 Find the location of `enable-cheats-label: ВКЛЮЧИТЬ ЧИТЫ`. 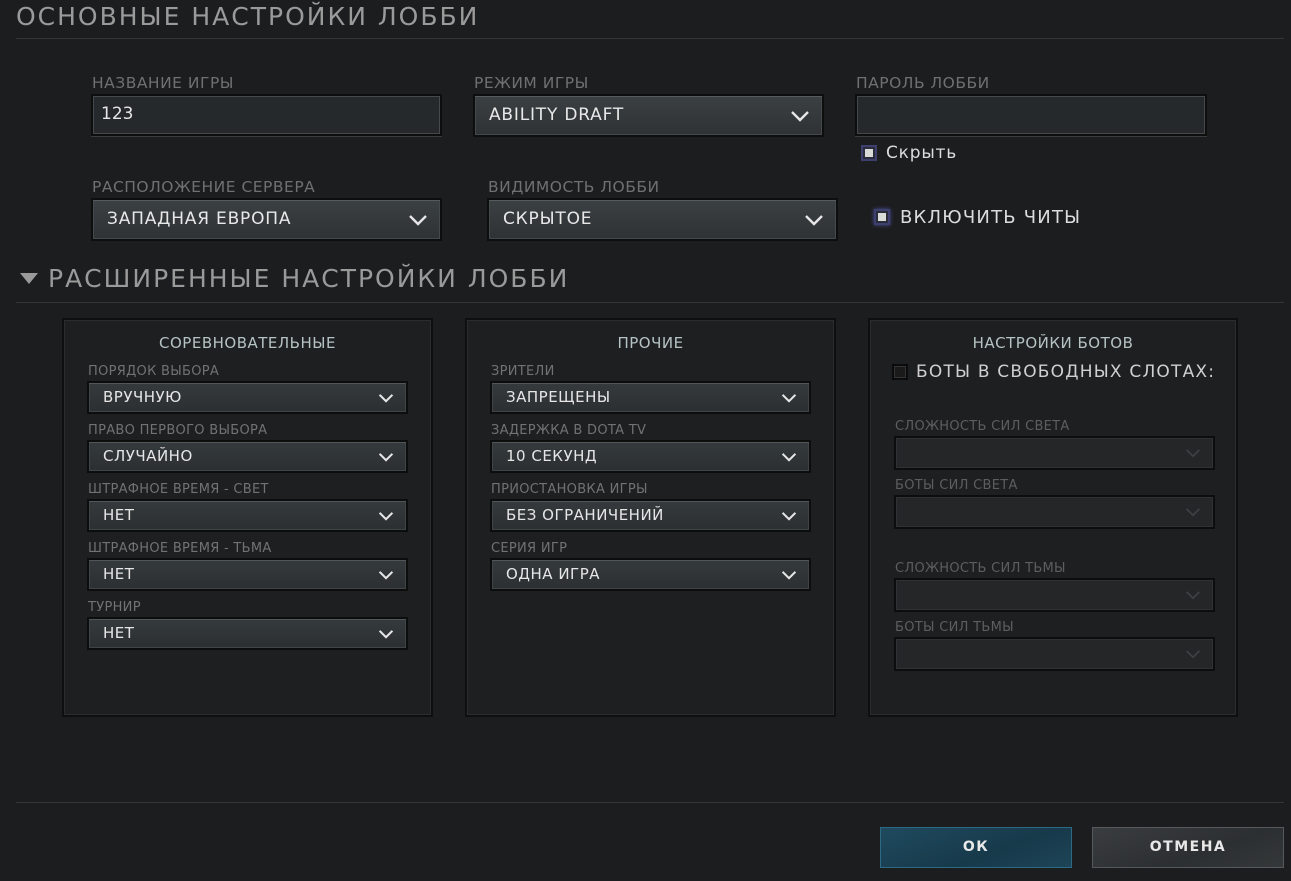

enable-cheats-label: ВКЛЮЧИТЬ ЧИТЫ is located at coordinates (991, 217).